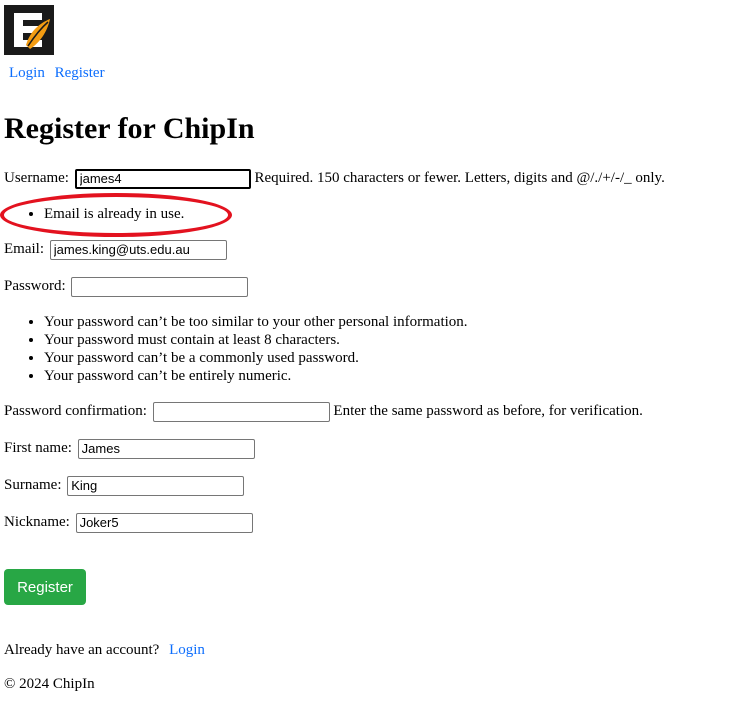  What do you see at coordinates (49, 684) in the screenshot?
I see `copyright: © 2024 ChipIn` at bounding box center [49, 684].